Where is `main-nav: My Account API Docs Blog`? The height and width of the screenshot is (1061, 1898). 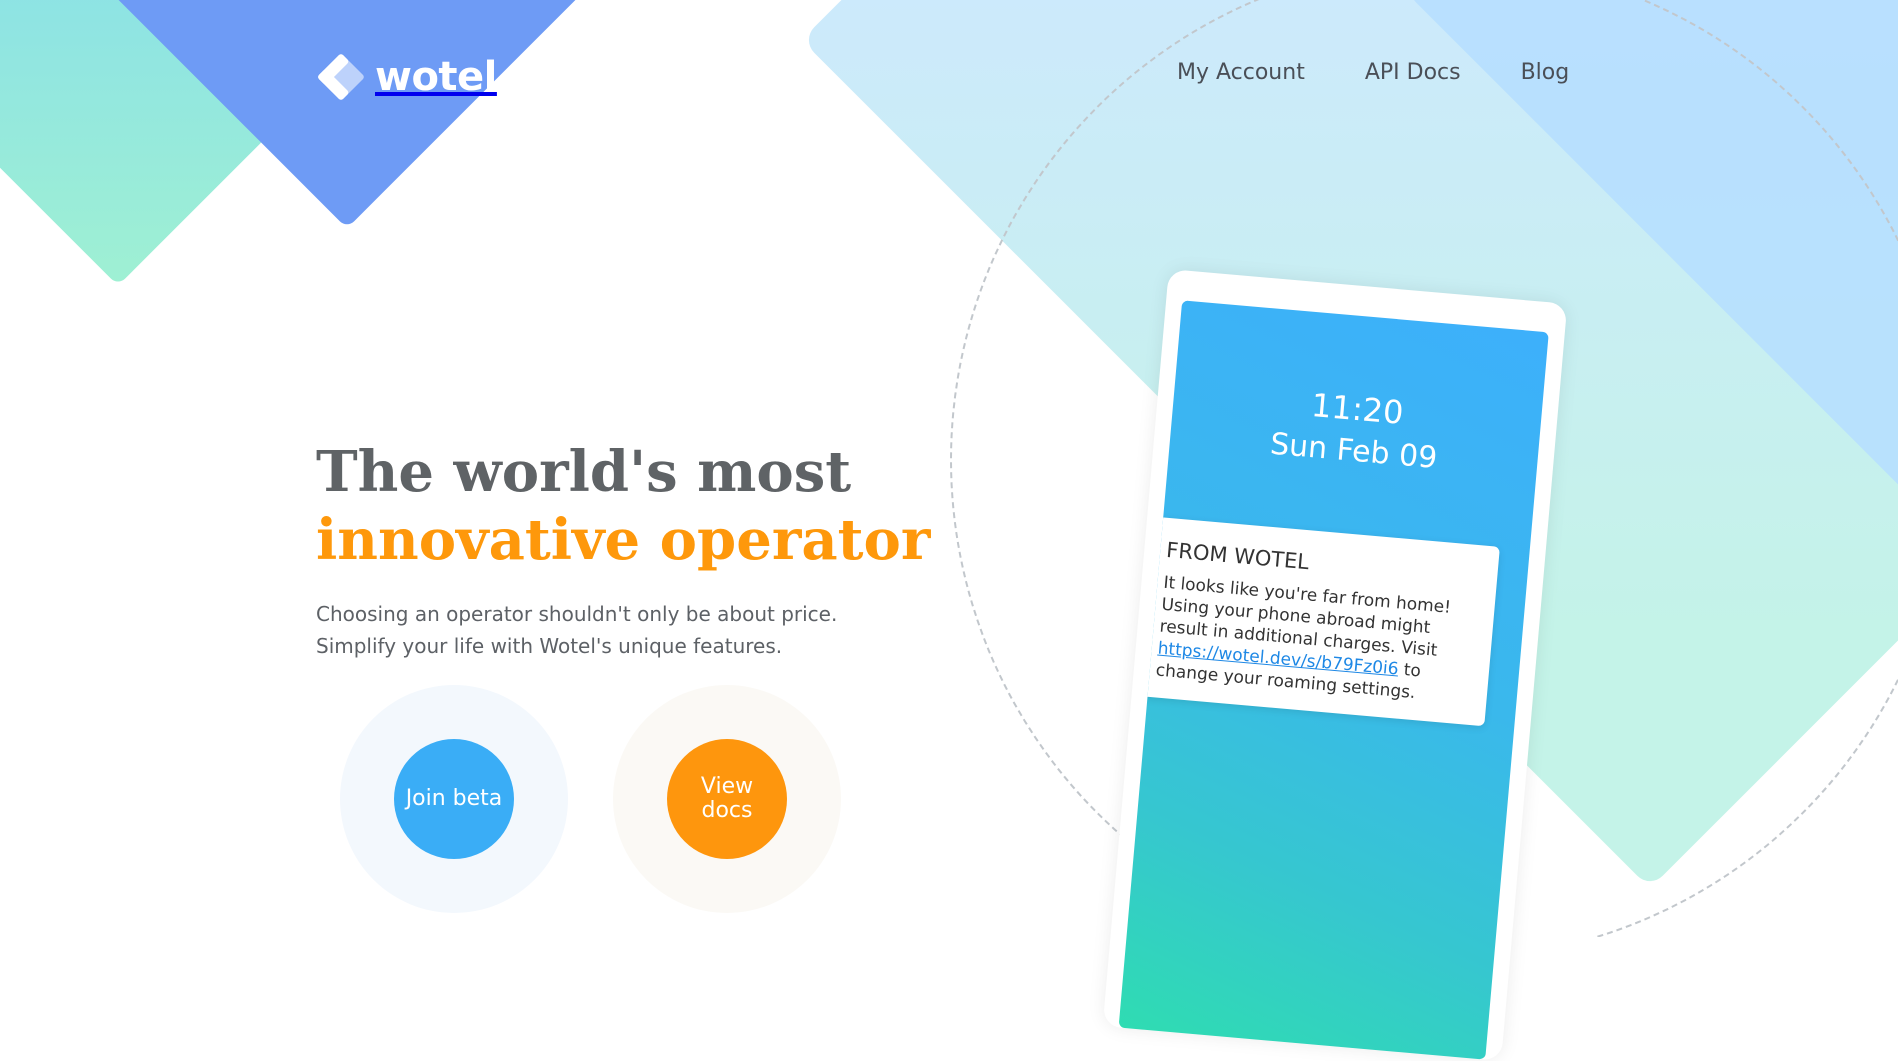 main-nav: My Account API Docs Blog is located at coordinates (1403, 72).